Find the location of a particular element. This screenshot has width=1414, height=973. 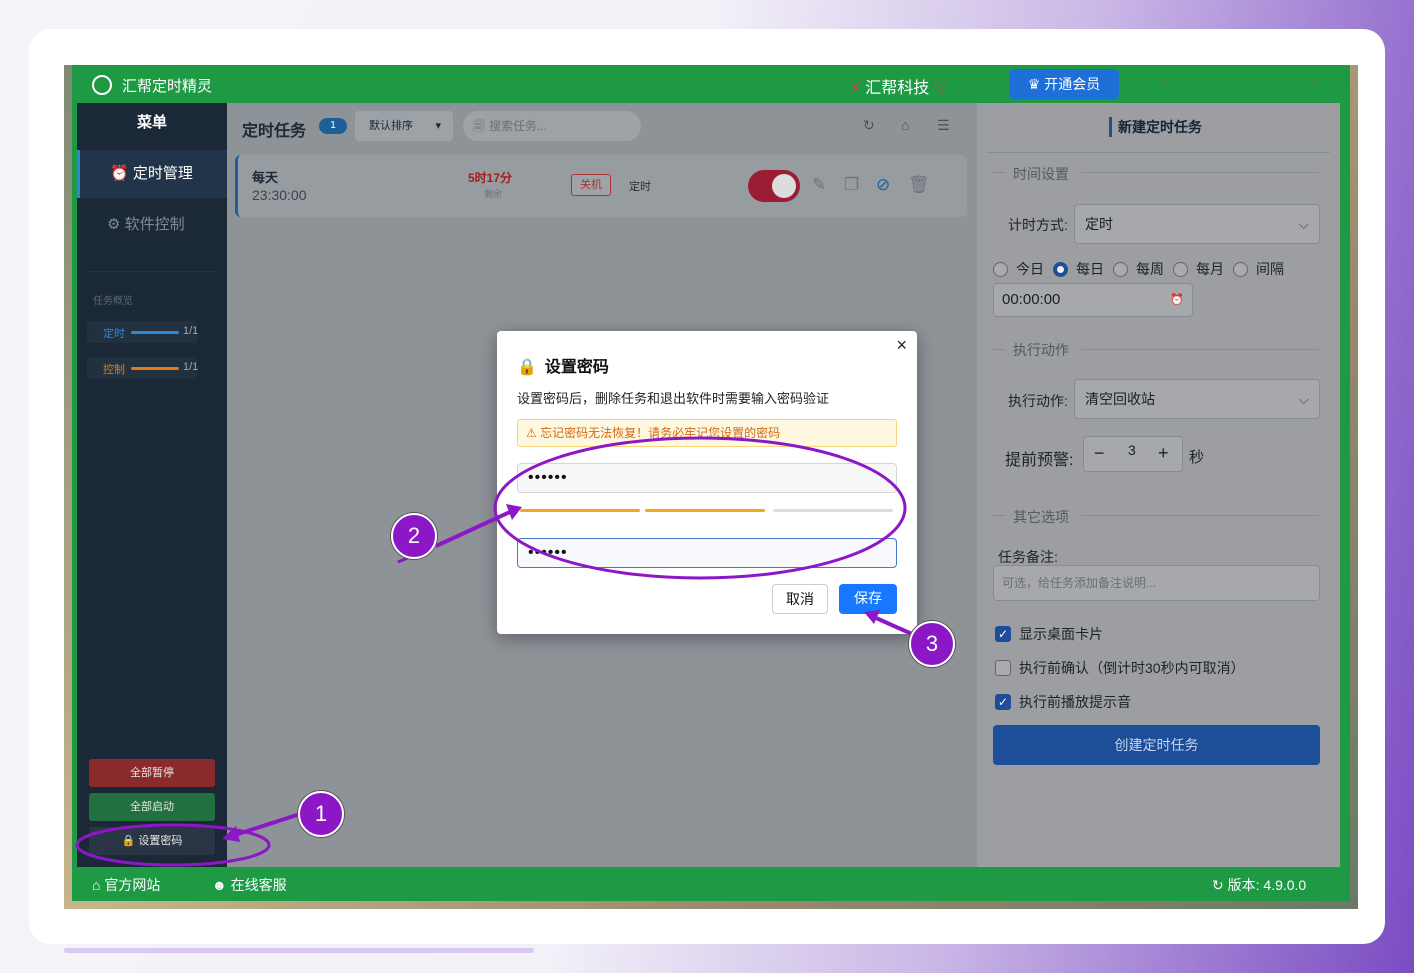

annotation-badge: 3 is located at coordinates (932, 644).